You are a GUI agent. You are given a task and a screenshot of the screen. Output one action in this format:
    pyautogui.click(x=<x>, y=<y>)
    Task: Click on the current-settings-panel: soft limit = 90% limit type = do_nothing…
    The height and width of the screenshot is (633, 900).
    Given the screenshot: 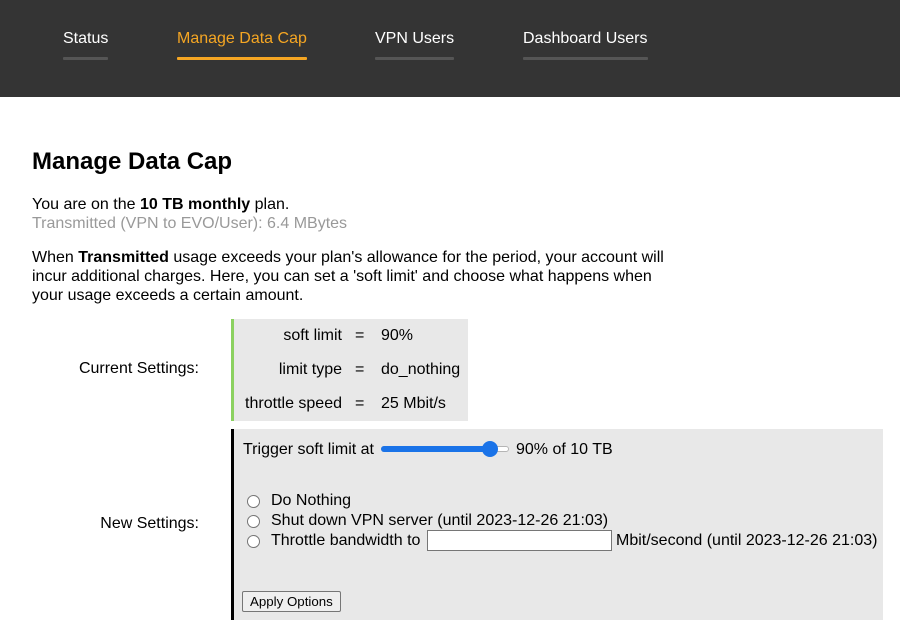 What is the action you would take?
    pyautogui.click(x=349, y=370)
    